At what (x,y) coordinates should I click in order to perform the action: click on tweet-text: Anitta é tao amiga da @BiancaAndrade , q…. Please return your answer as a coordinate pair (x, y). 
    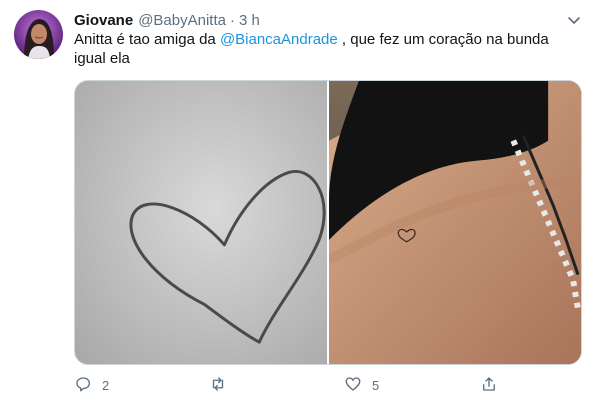
    Looking at the image, I should click on (324, 49).